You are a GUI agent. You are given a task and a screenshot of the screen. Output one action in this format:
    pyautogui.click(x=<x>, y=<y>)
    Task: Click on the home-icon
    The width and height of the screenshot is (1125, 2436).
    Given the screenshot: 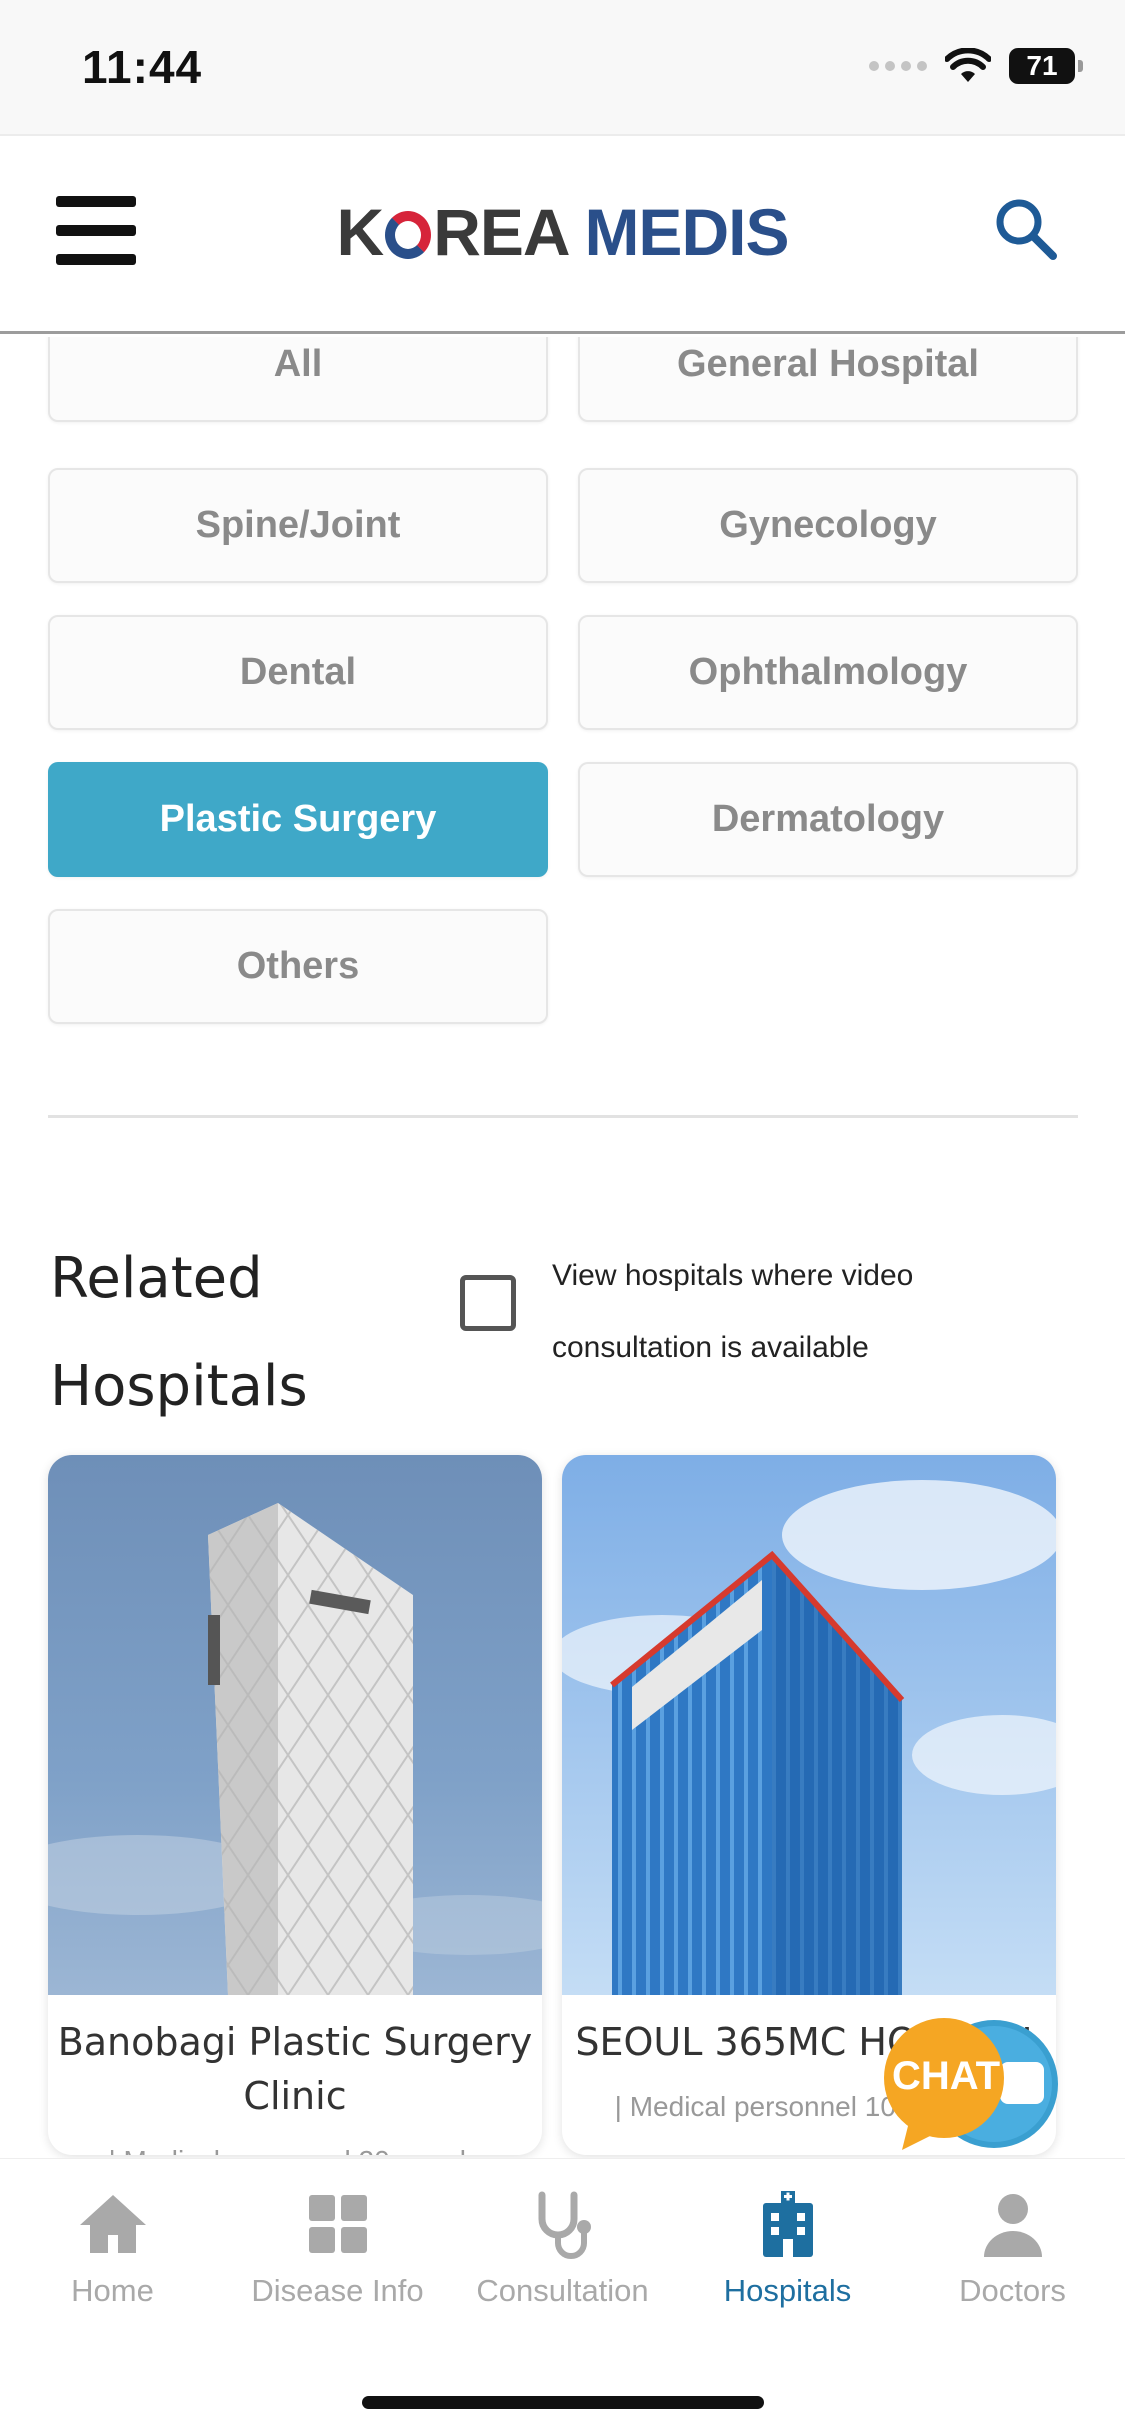 What is the action you would take?
    pyautogui.click(x=112, y=2224)
    